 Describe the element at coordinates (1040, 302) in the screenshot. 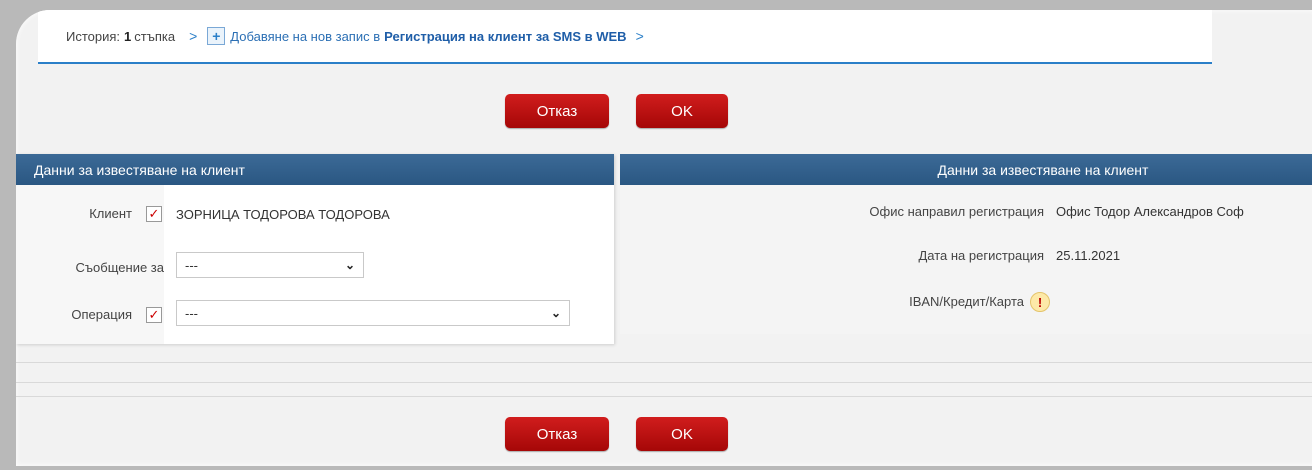

I see `warning-icon: !` at that location.